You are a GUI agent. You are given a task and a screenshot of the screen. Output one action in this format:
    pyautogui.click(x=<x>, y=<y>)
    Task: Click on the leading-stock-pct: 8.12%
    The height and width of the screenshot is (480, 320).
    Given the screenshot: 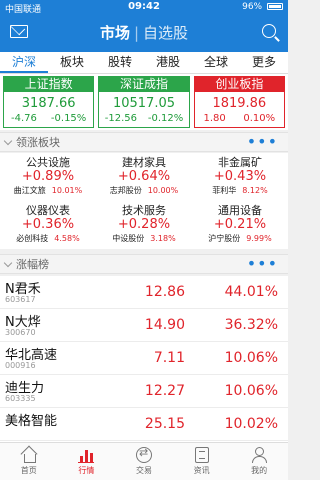 What is the action you would take?
    pyautogui.click(x=255, y=190)
    